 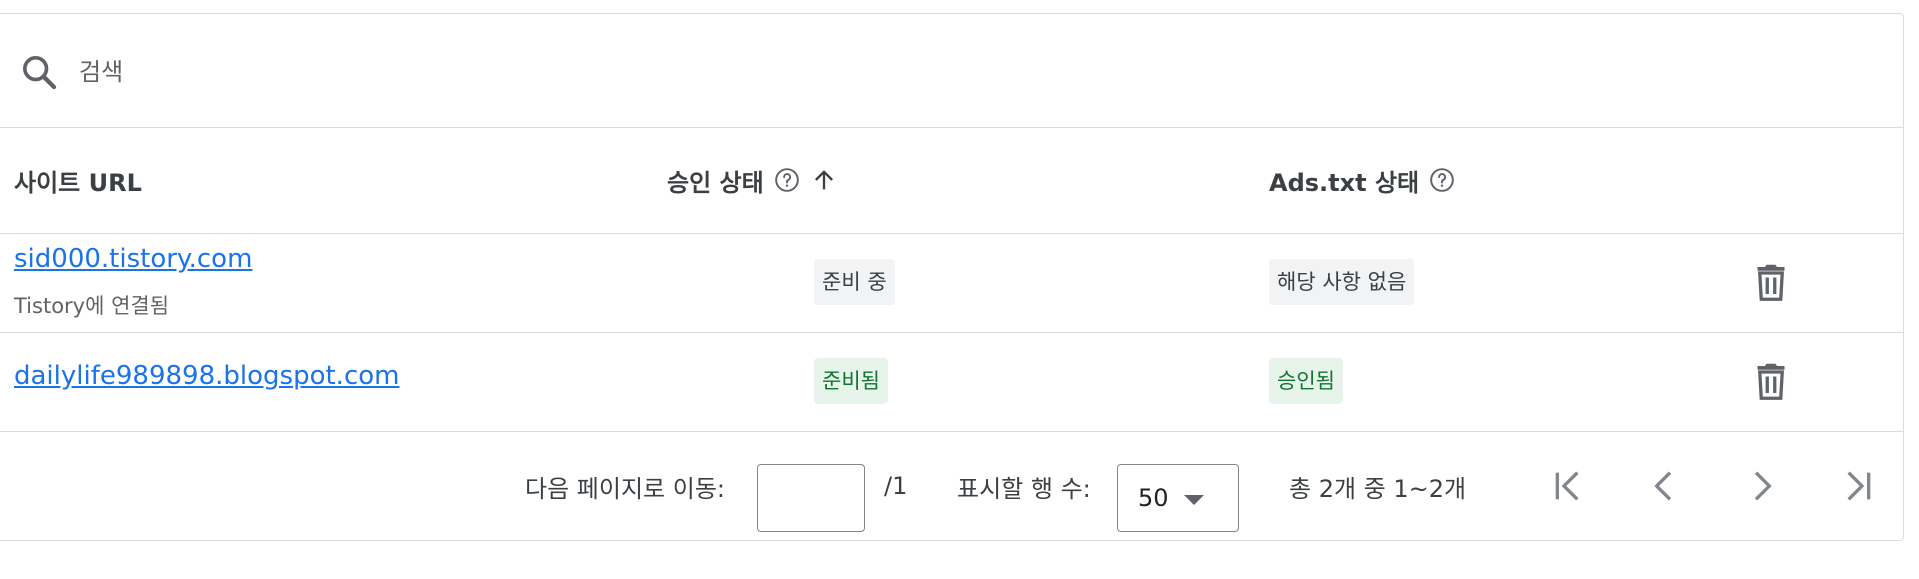 I want to click on arrow-up-icon, so click(x=824, y=180).